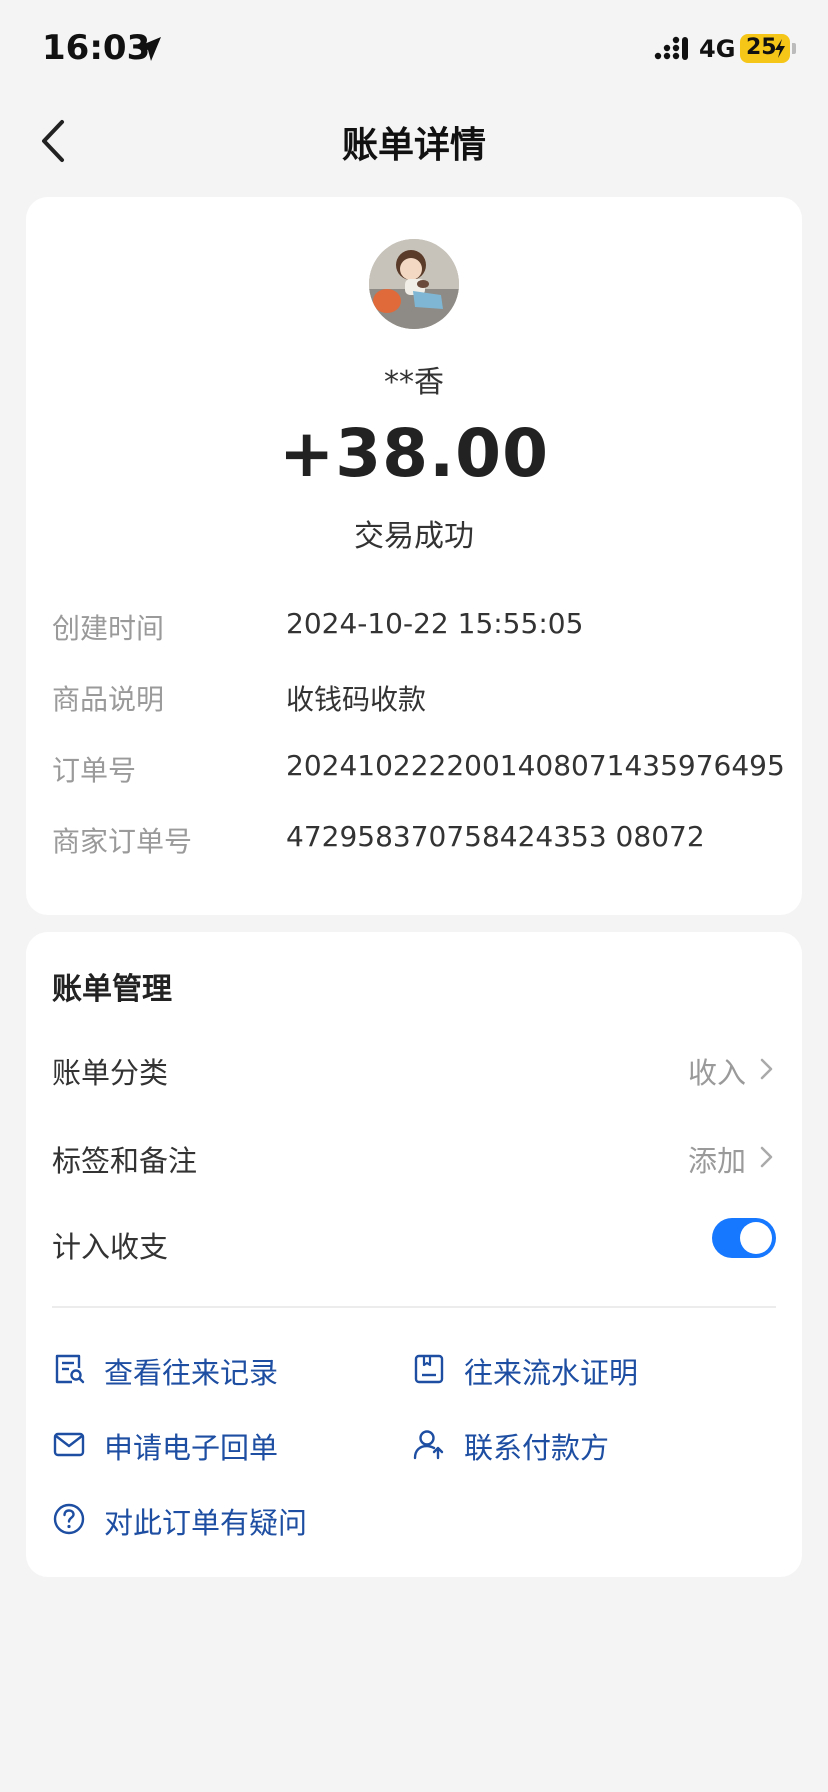  Describe the element at coordinates (110, 1247) in the screenshot. I see `include-in-ledger-label: 计入收支` at that location.